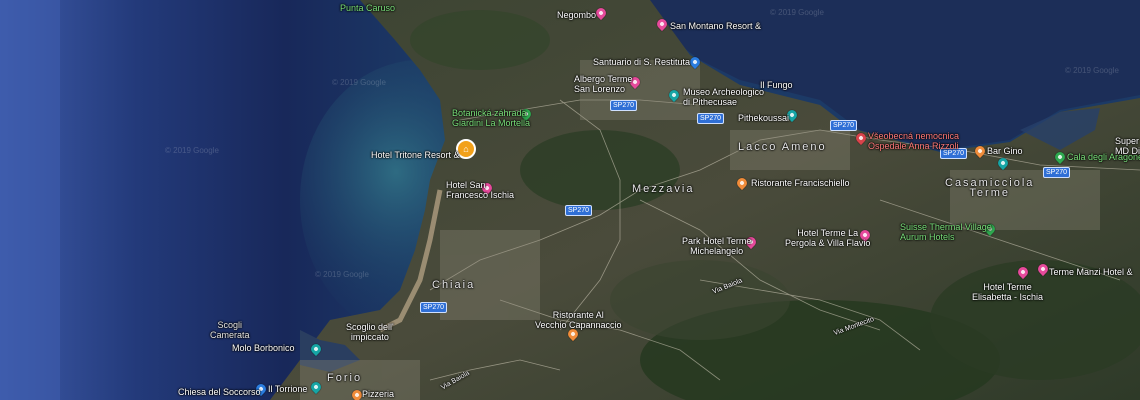 The image size is (1140, 400). I want to click on area-label-casamicciola: Casamicciola Terme, so click(990, 188).